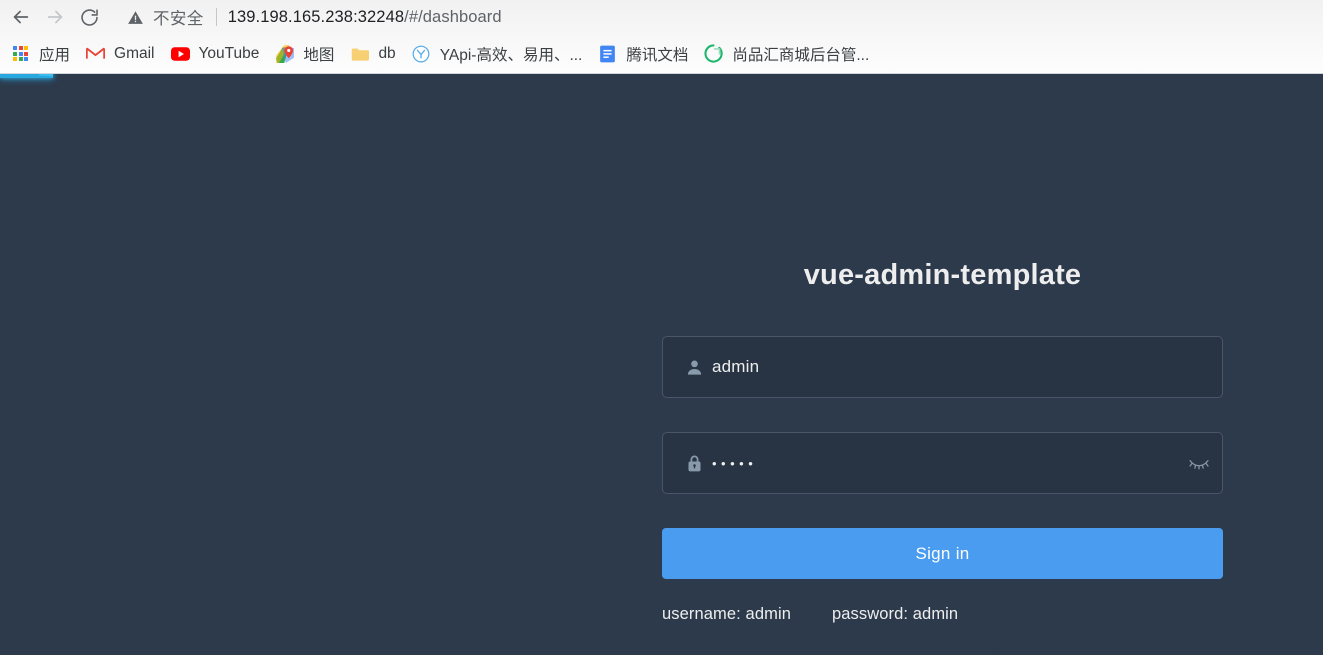  Describe the element at coordinates (942, 275) in the screenshot. I see `page-title: vue-admin-template` at that location.